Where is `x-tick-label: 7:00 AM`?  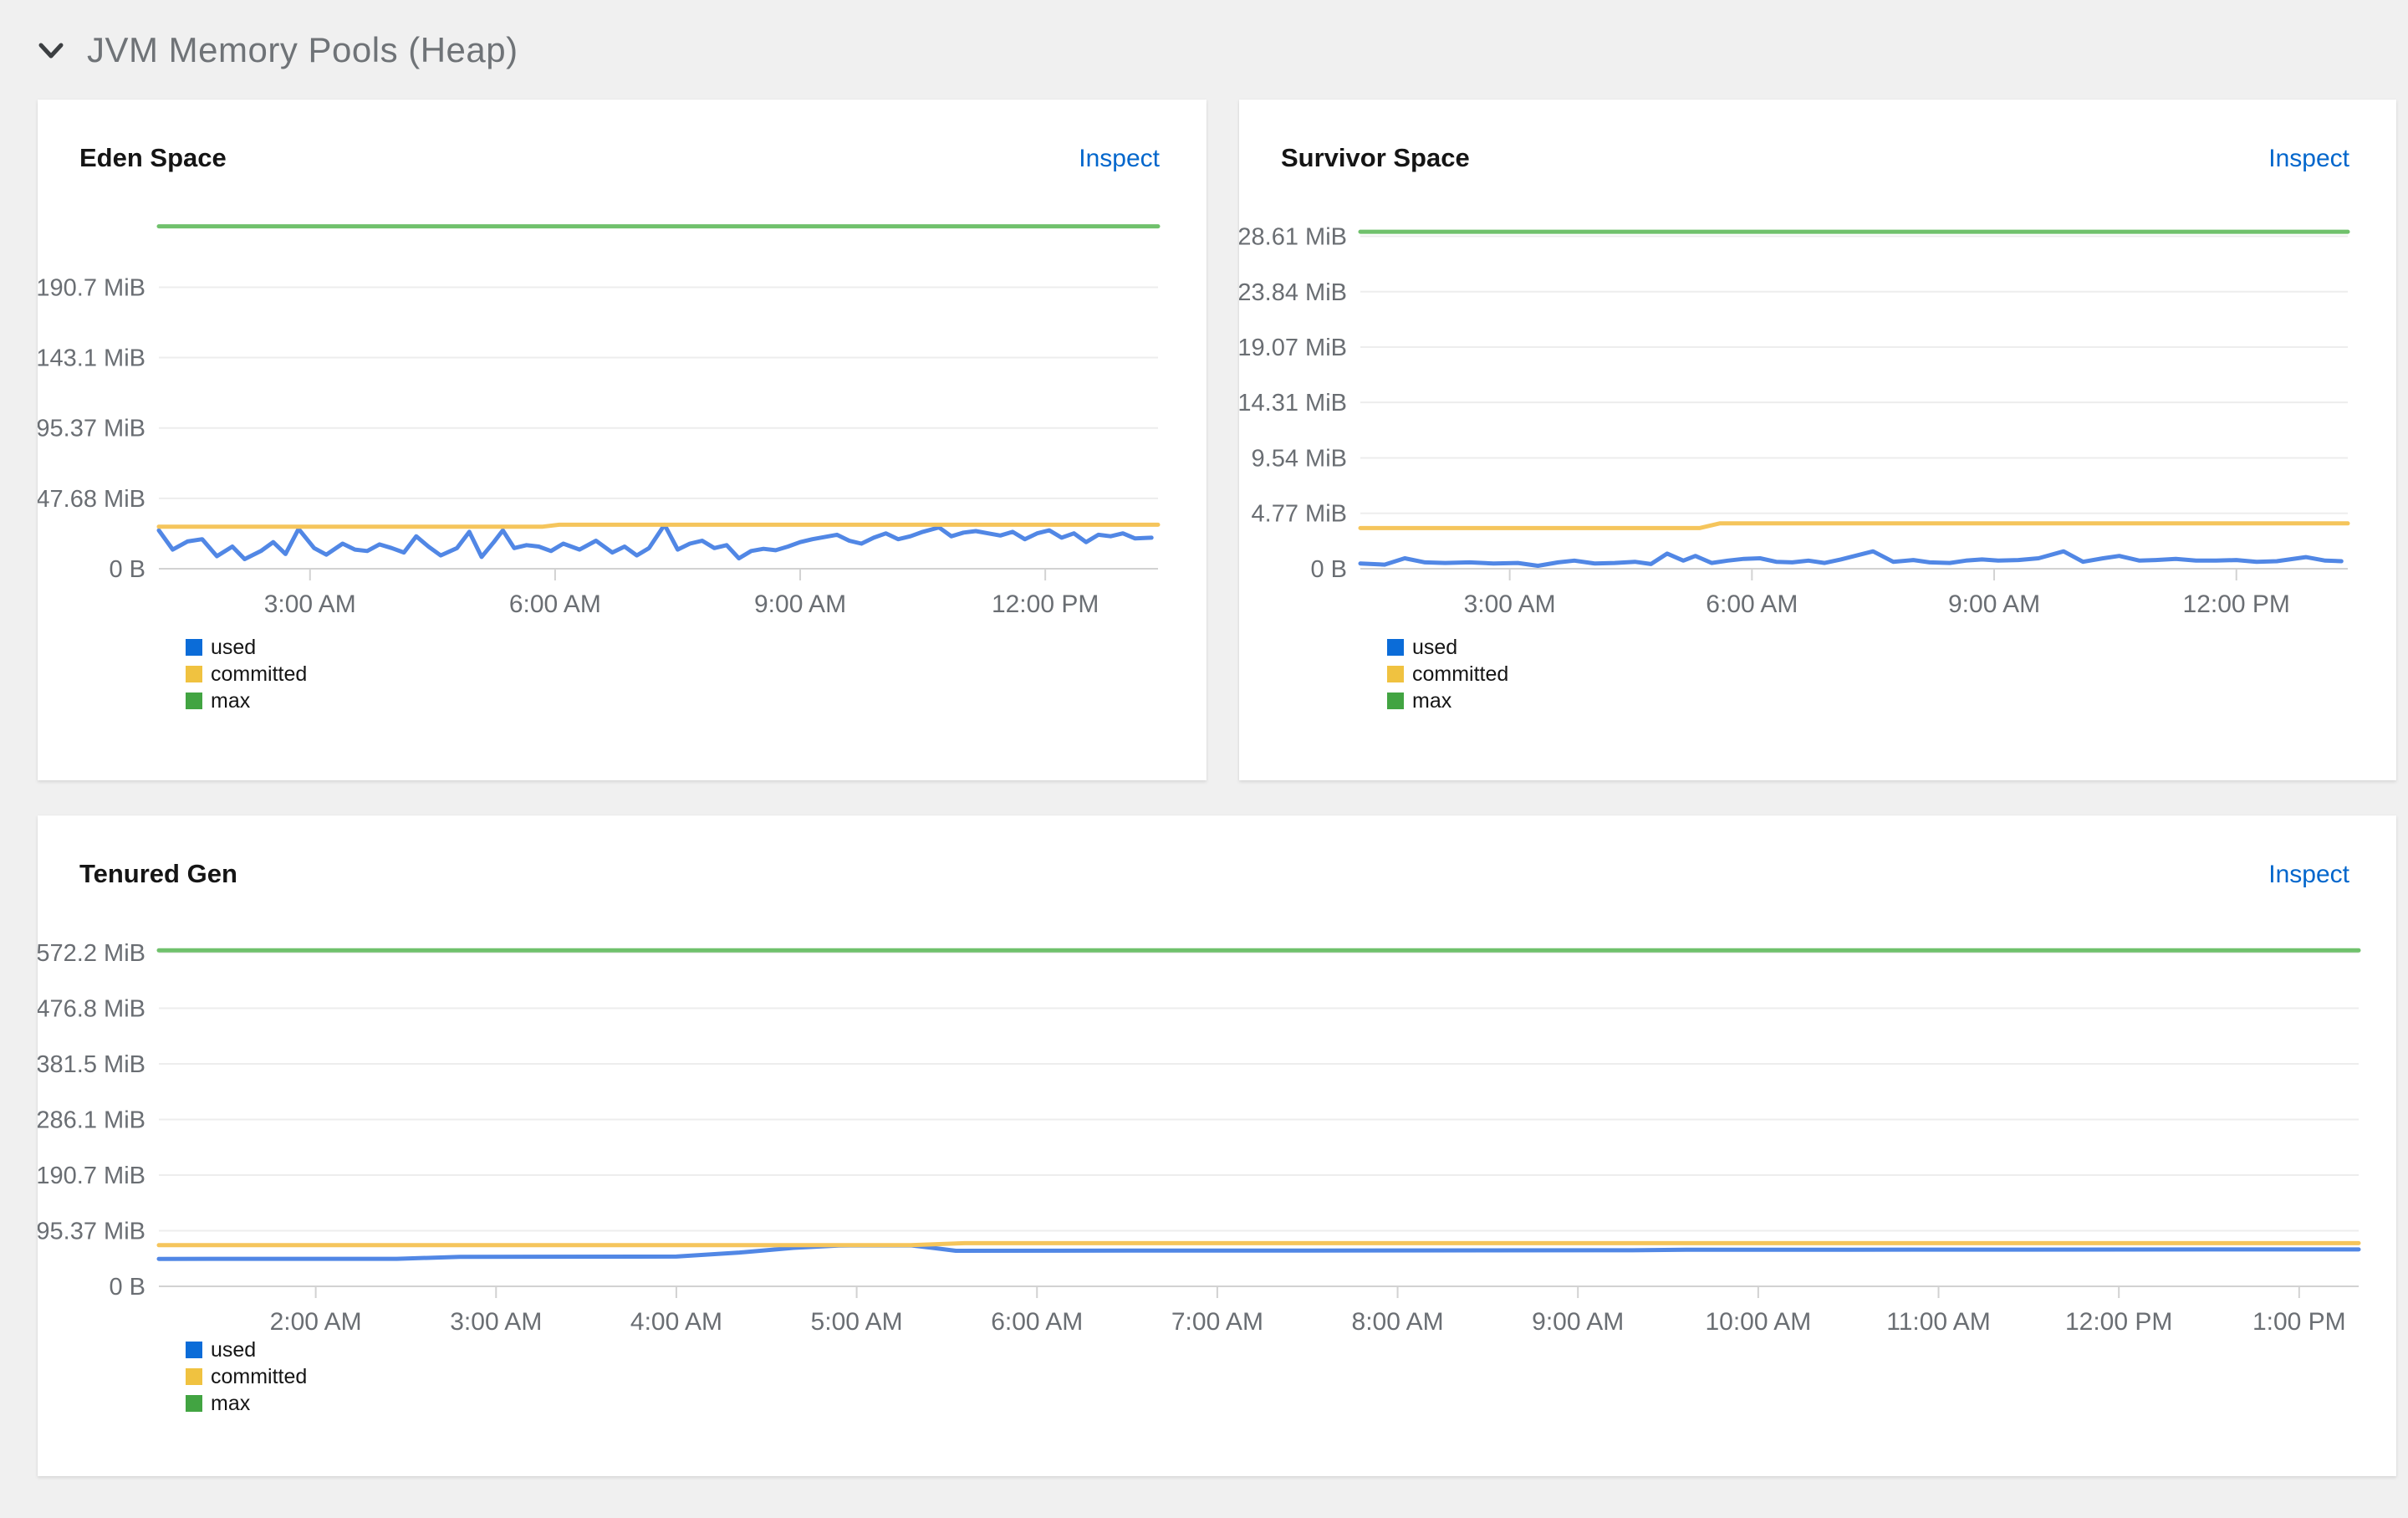 x-tick-label: 7:00 AM is located at coordinates (1217, 1322).